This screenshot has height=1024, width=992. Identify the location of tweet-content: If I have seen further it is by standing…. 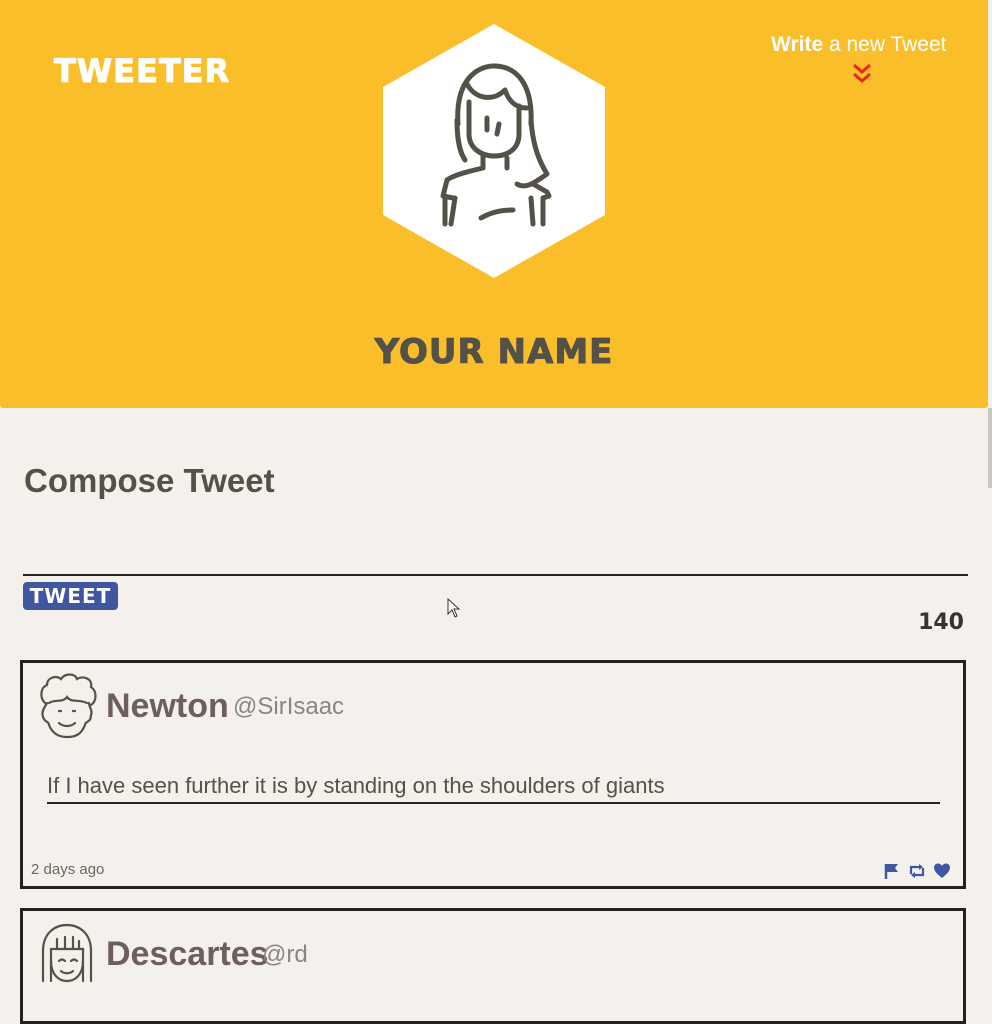
(493, 788).